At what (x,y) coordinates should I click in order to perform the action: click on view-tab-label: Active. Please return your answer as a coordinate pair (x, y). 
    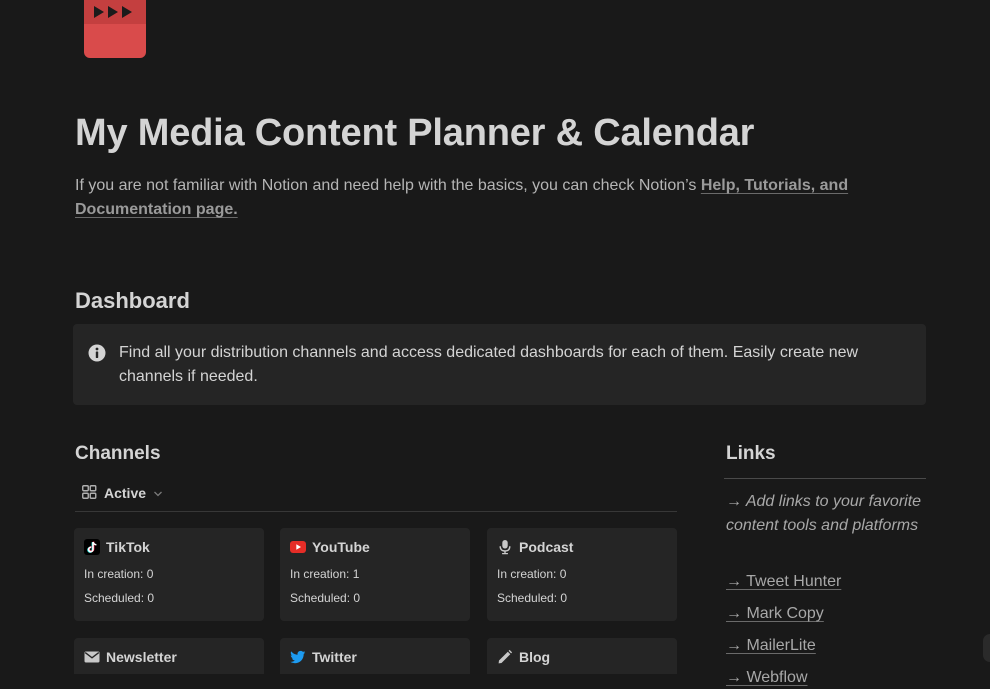
    Looking at the image, I should click on (125, 493).